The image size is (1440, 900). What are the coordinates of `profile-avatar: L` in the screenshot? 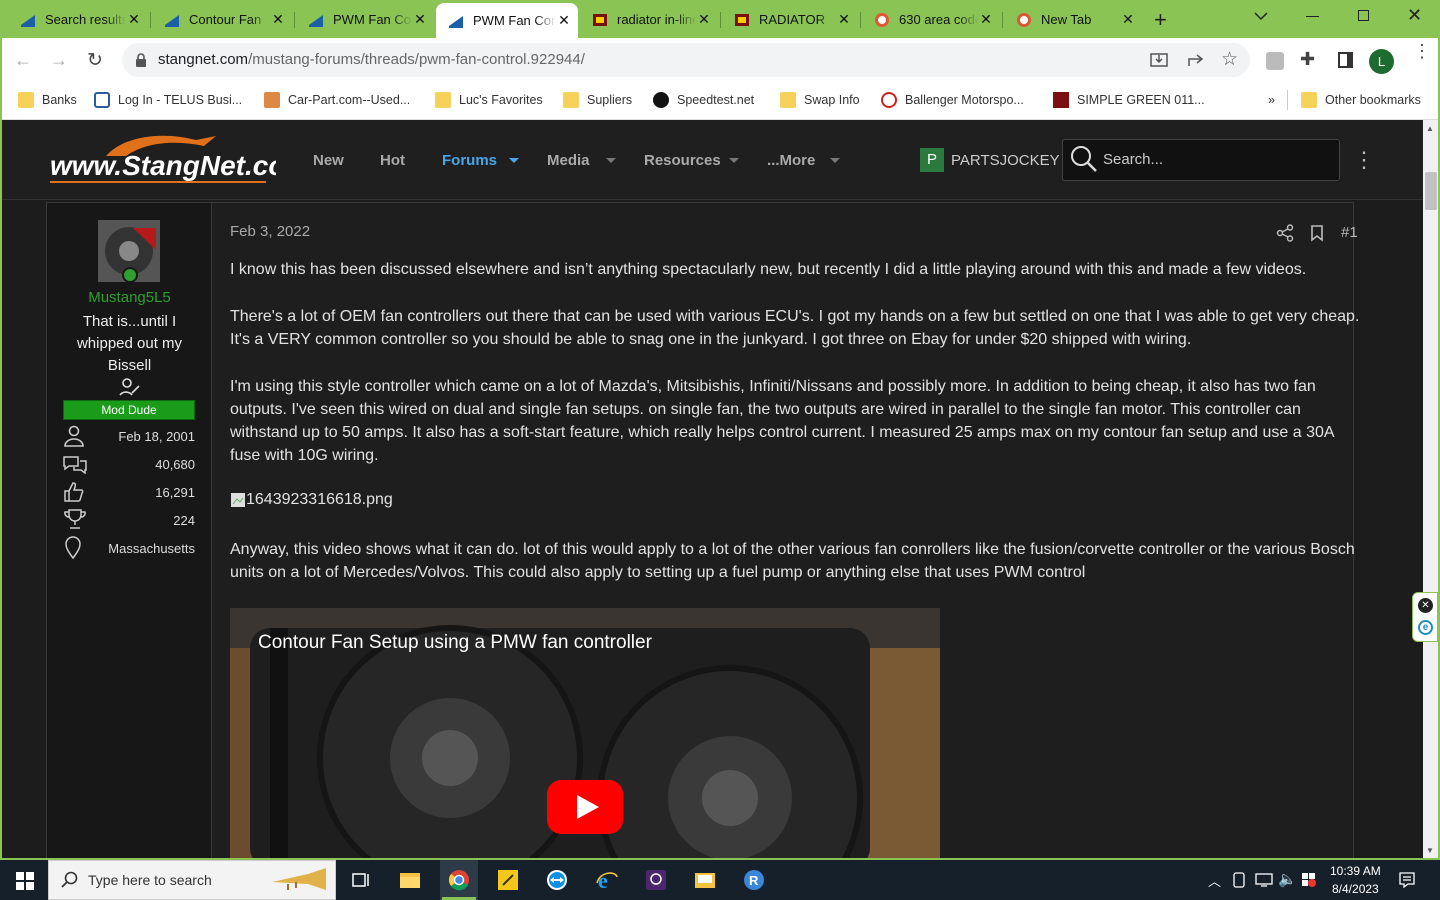 It's located at (1381, 61).